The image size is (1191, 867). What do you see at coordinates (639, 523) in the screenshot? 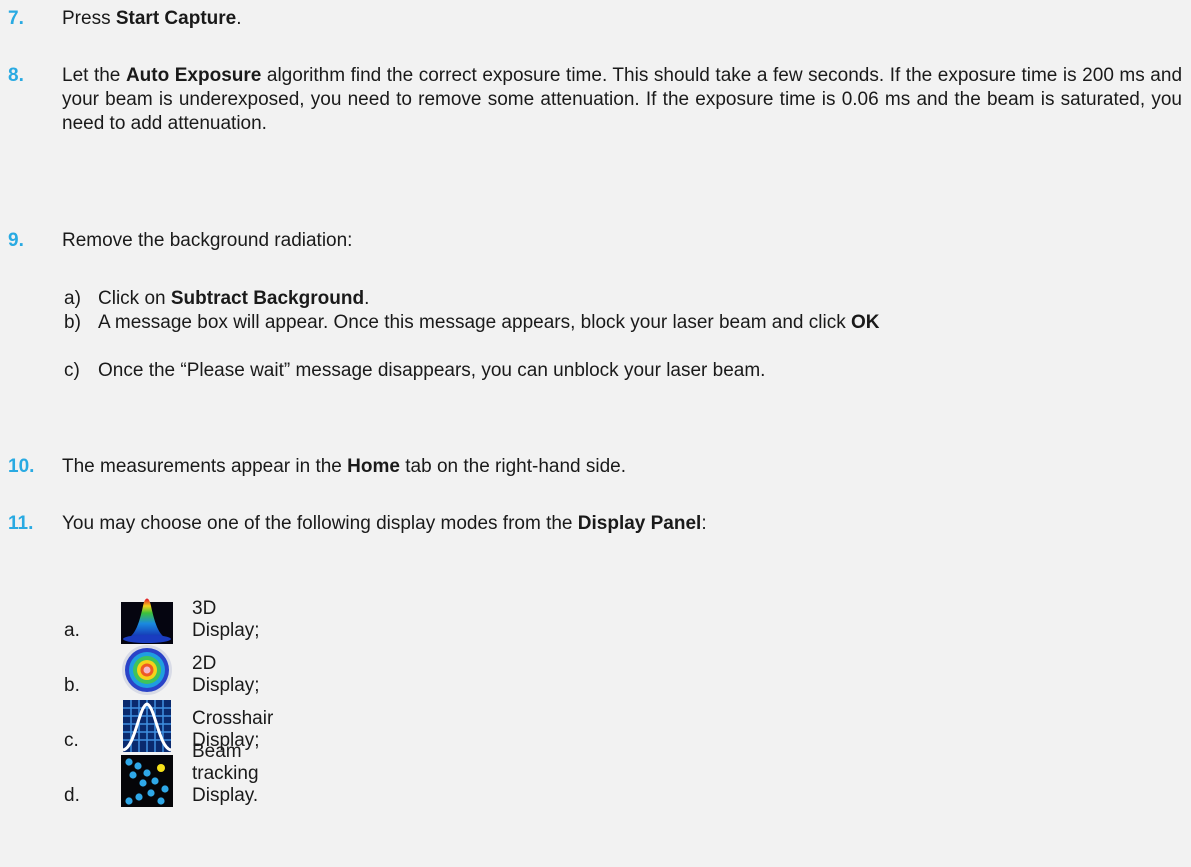
I see `step-bold-term: Display Panel` at bounding box center [639, 523].